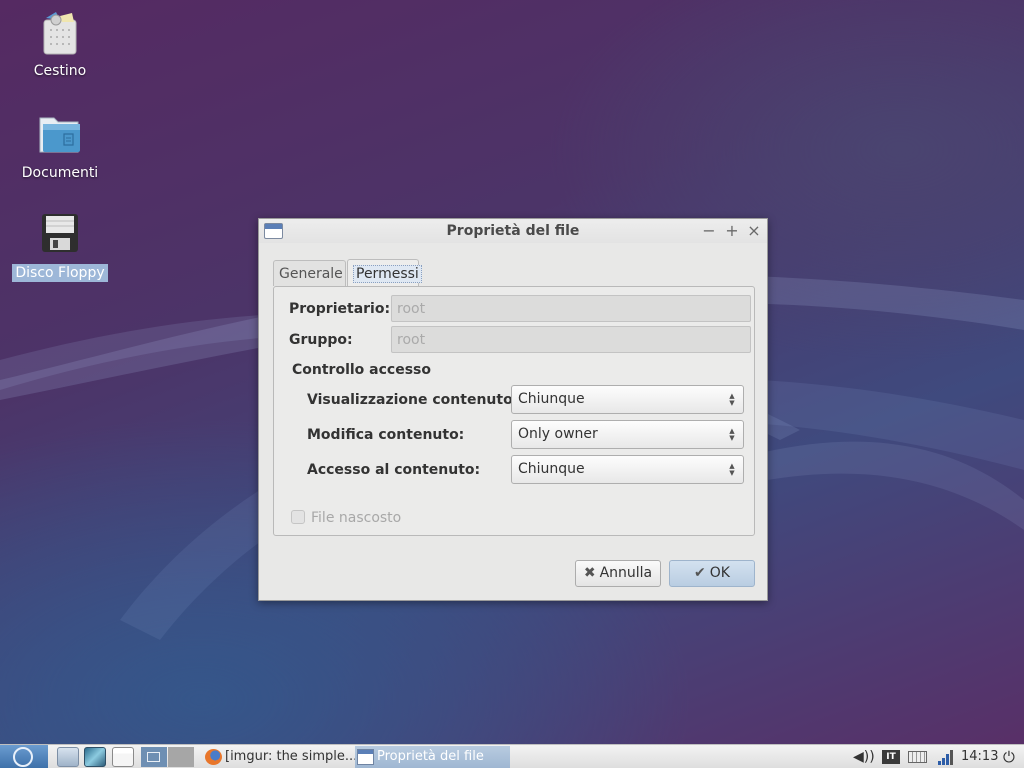  I want to click on keyboard-icon, so click(917, 757).